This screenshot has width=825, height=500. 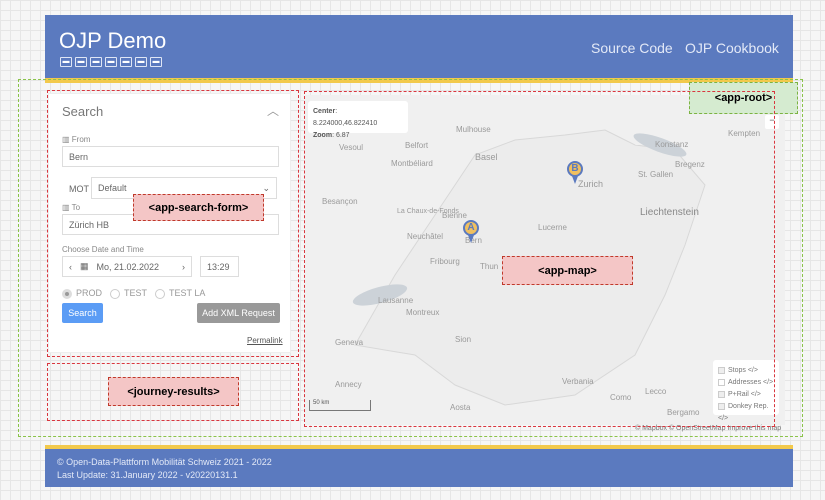 What do you see at coordinates (567, 270) in the screenshot?
I see `app-map-tag: <app-map>` at bounding box center [567, 270].